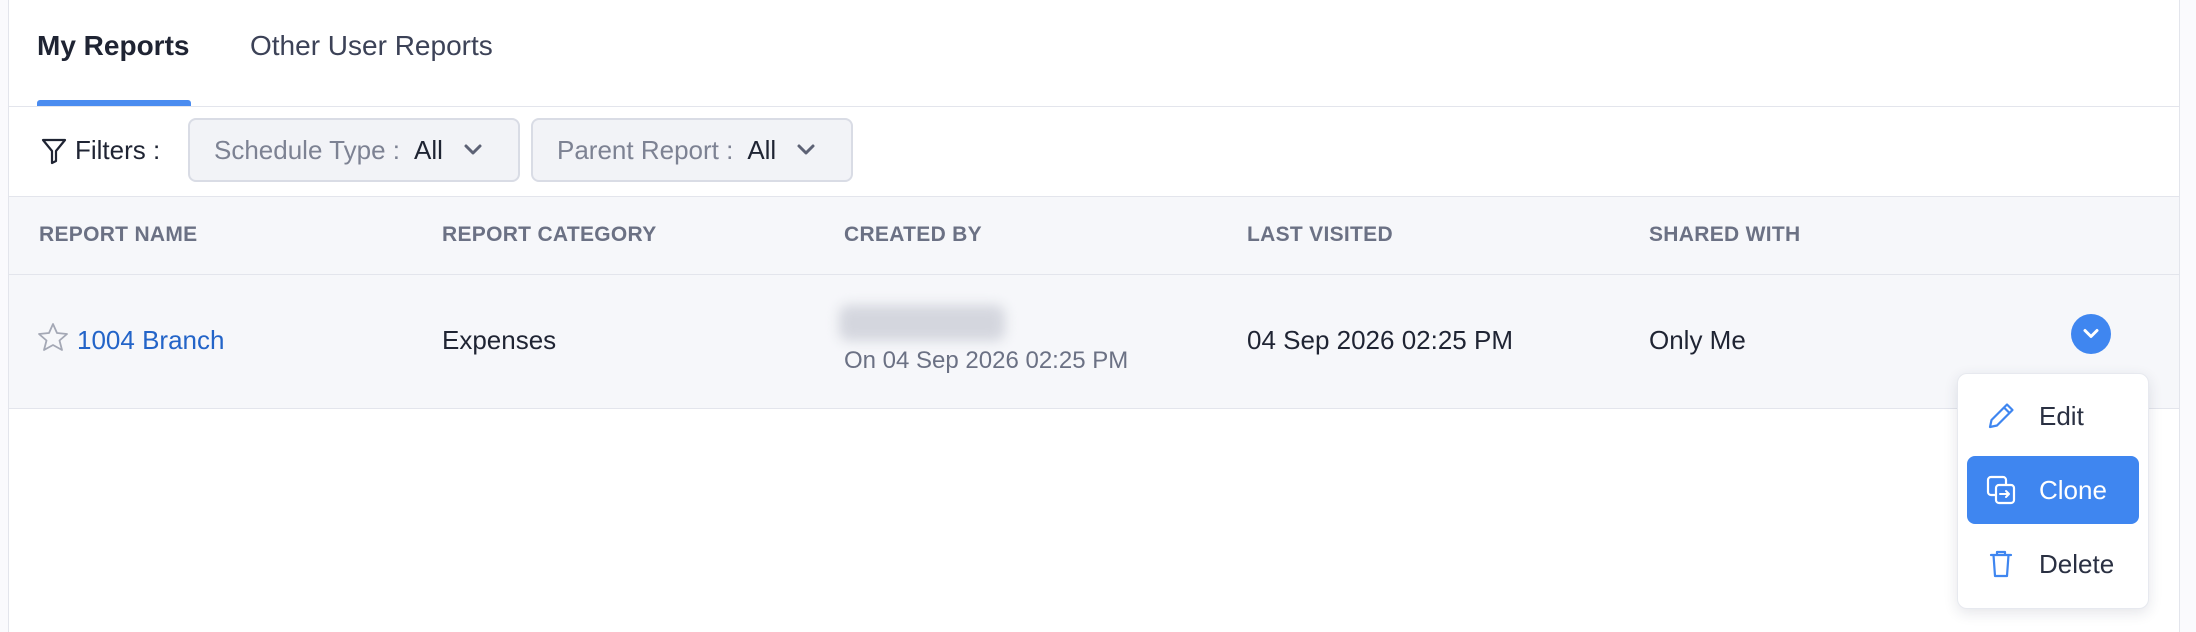  I want to click on filters-label: Filters :, so click(100, 150).